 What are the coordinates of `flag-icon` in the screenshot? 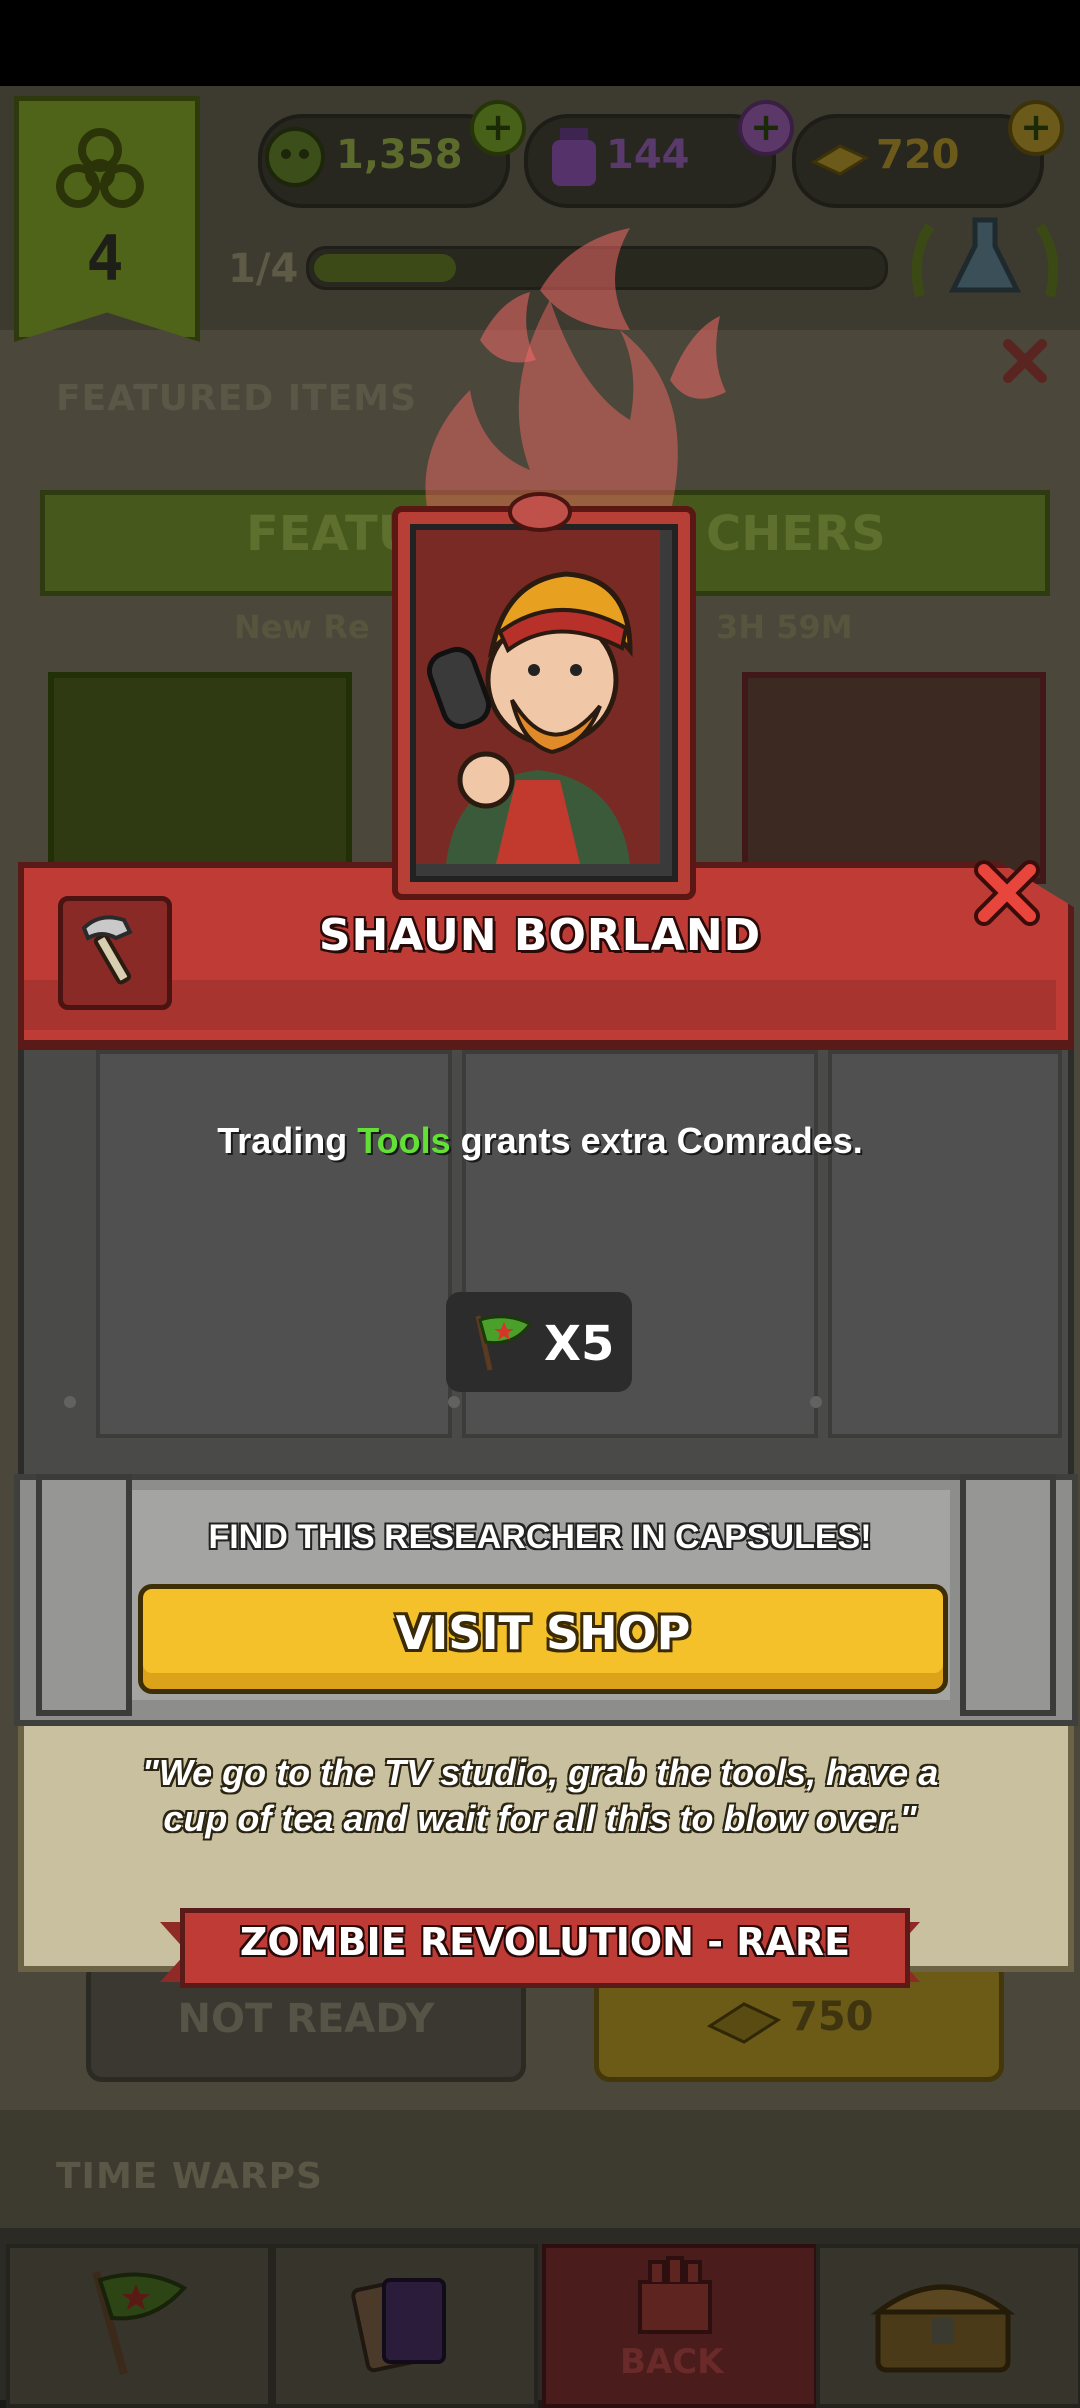 It's located at (140, 2323).